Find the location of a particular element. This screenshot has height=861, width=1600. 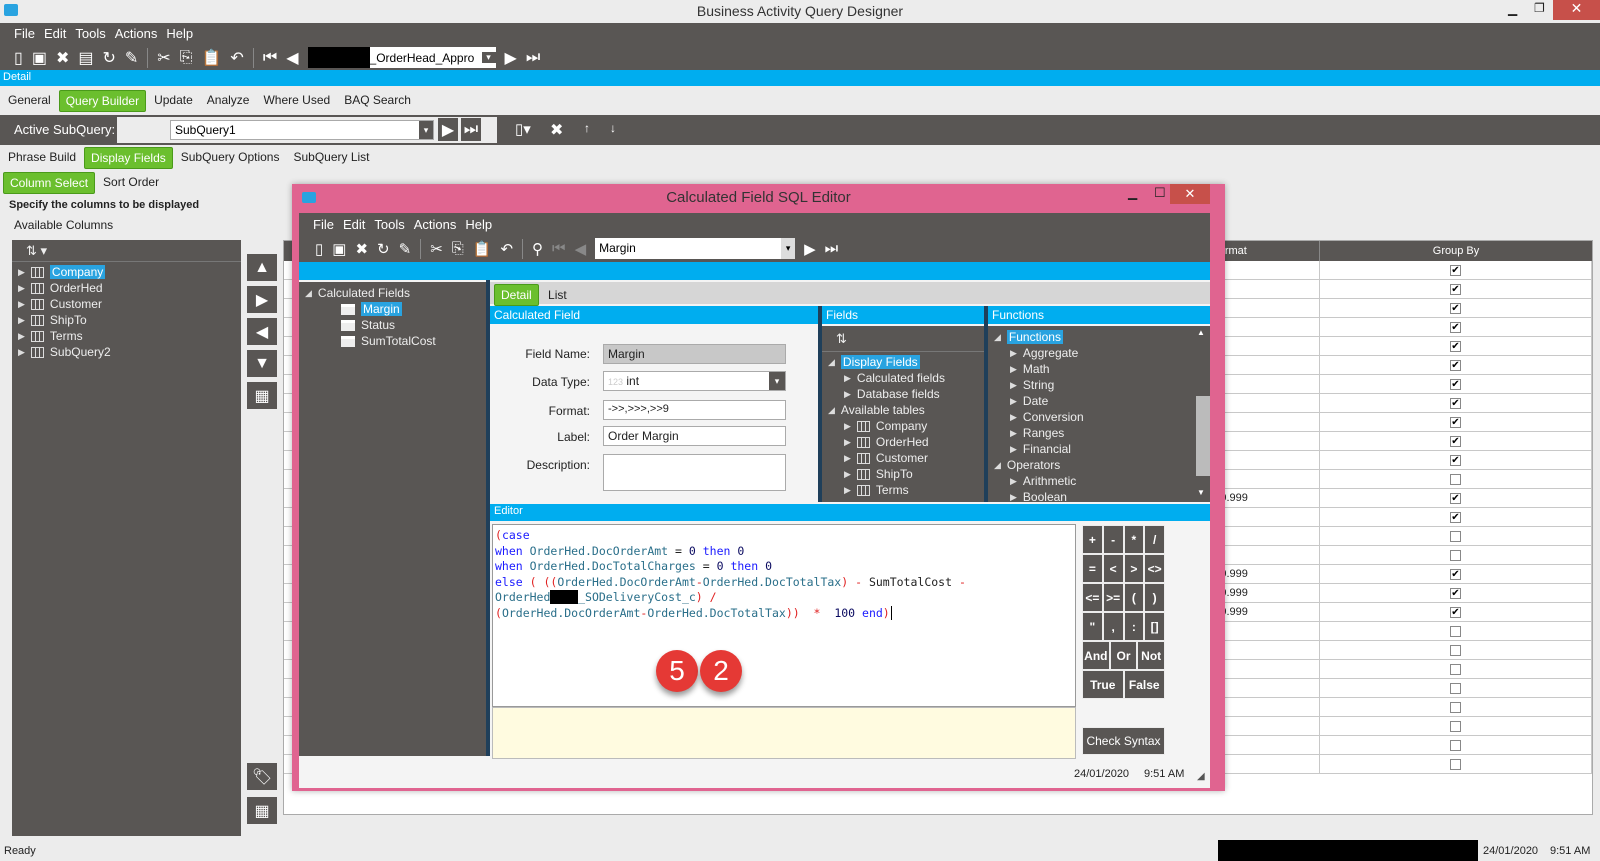

check-syntax-button: Check Syntax is located at coordinates (1123, 741).